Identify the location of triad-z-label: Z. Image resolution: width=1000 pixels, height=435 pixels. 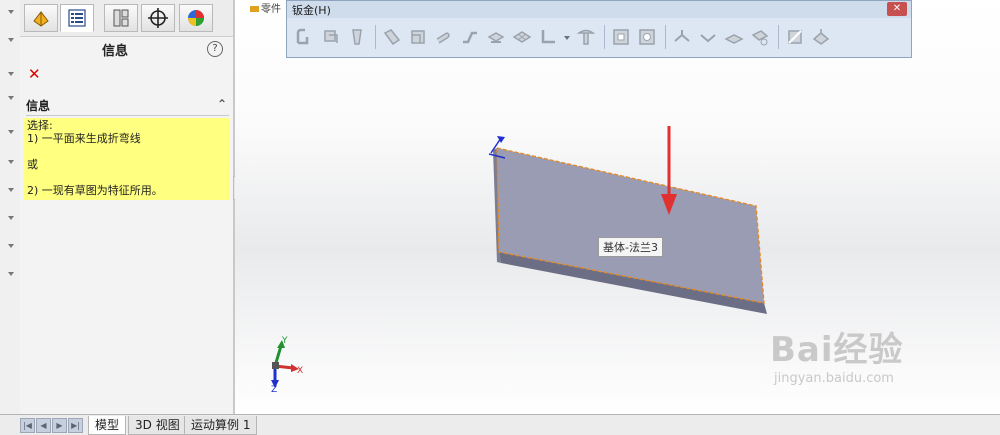
(274, 390).